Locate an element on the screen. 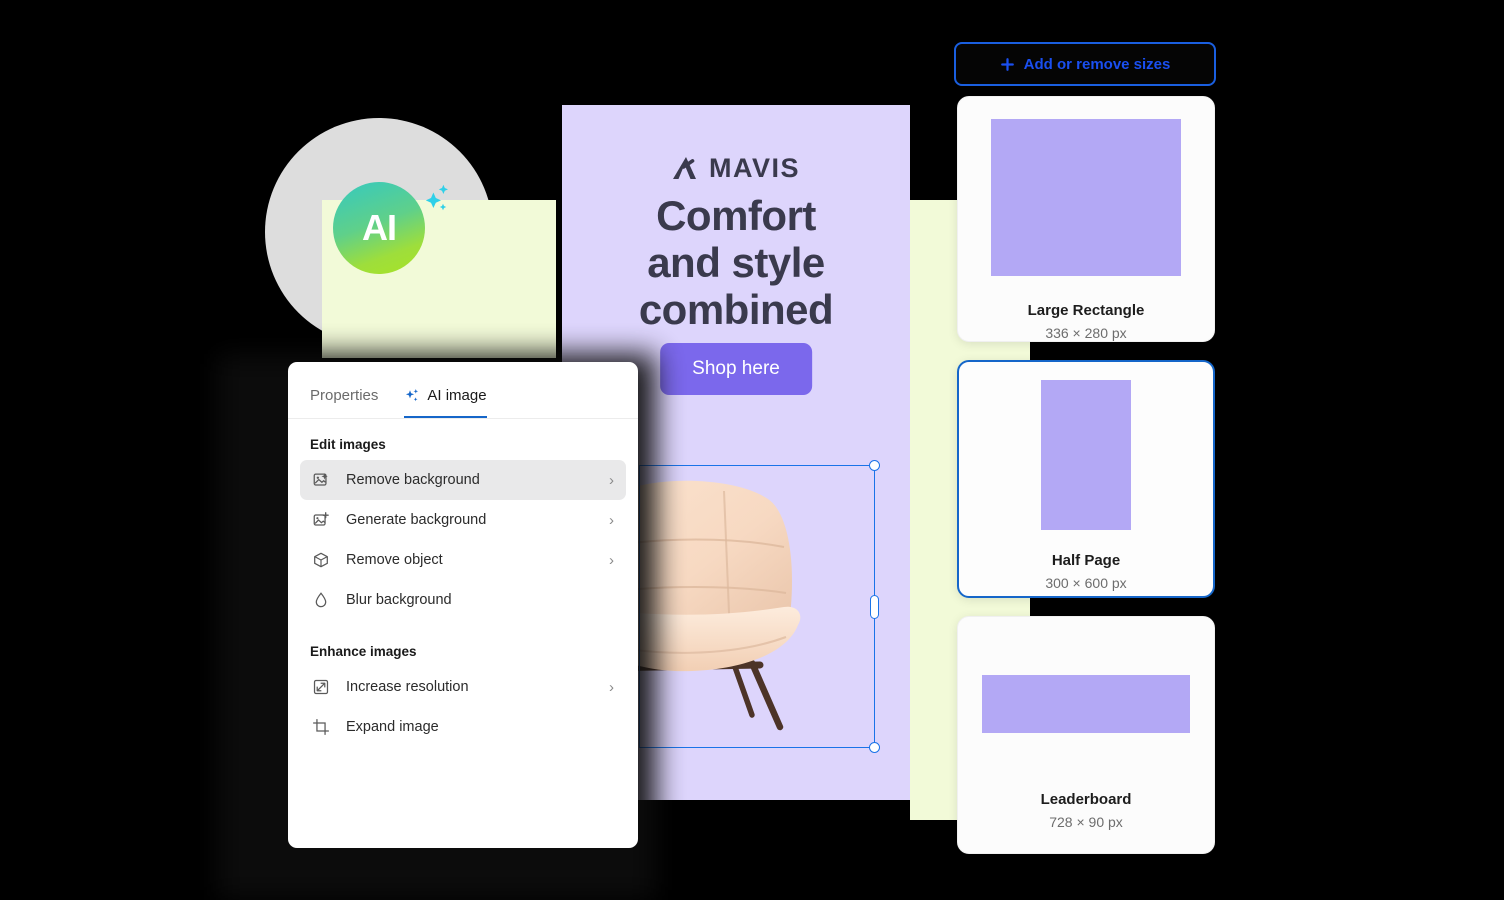 Image resolution: width=1504 pixels, height=900 pixels. size-card-dimensions: 300 × 600 px is located at coordinates (1086, 583).